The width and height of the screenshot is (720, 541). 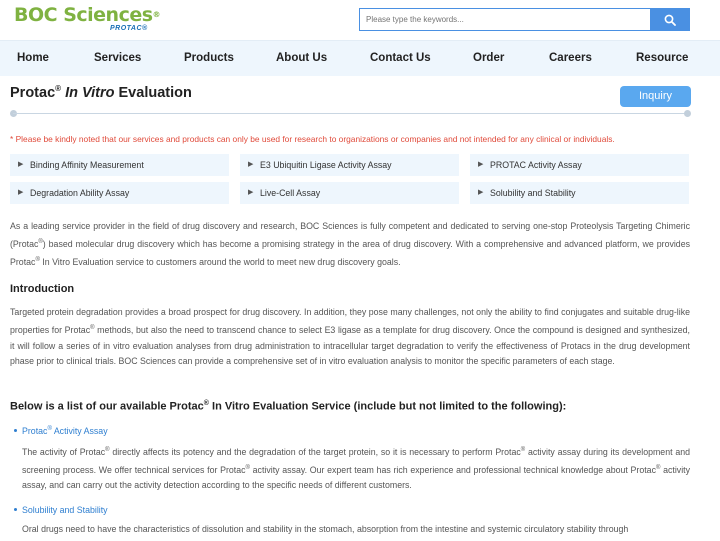 I want to click on logo-text: BOC Sciences®, so click(x=87, y=15).